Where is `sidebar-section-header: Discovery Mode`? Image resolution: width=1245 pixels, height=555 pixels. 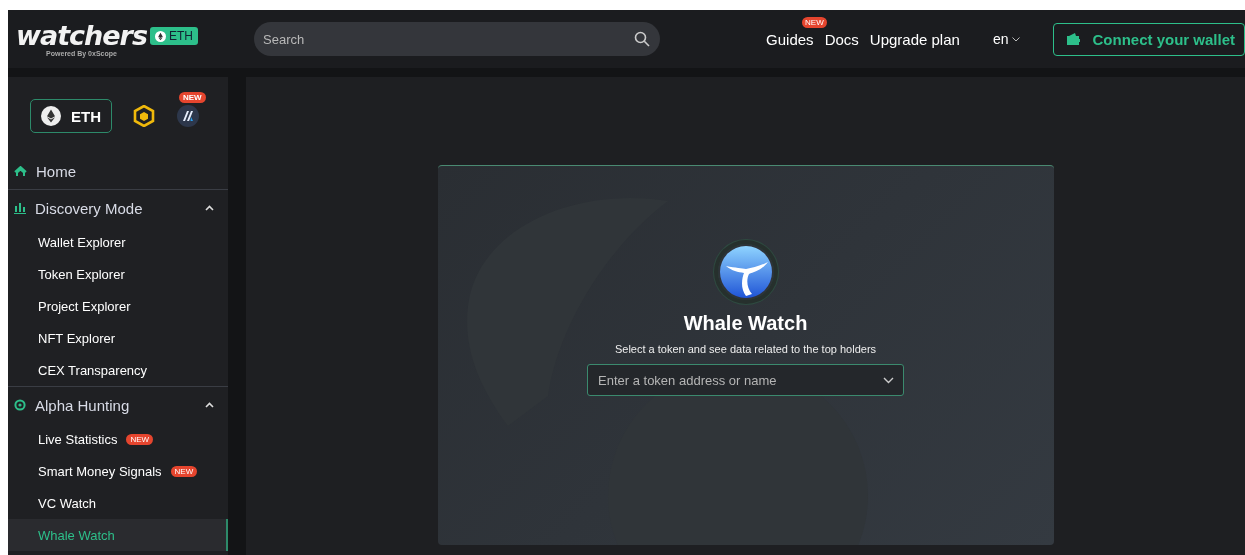
sidebar-section-header: Discovery Mode is located at coordinates (118, 208).